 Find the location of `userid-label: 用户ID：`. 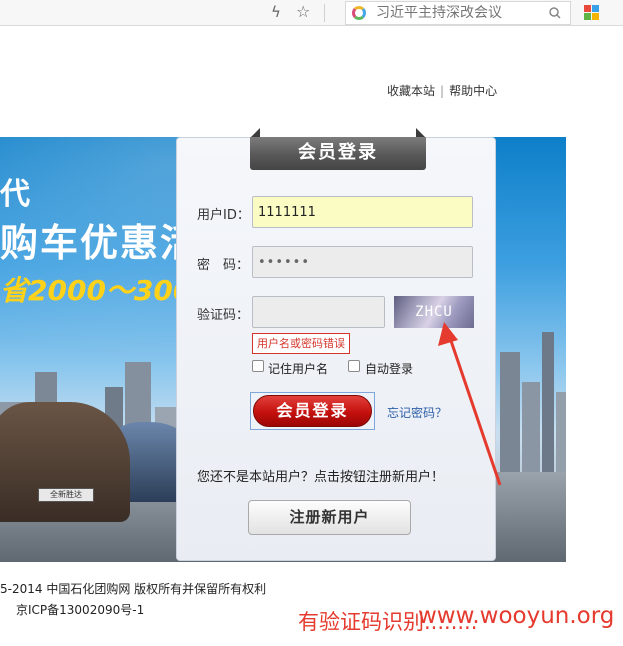

userid-label: 用户ID： is located at coordinates (223, 215).